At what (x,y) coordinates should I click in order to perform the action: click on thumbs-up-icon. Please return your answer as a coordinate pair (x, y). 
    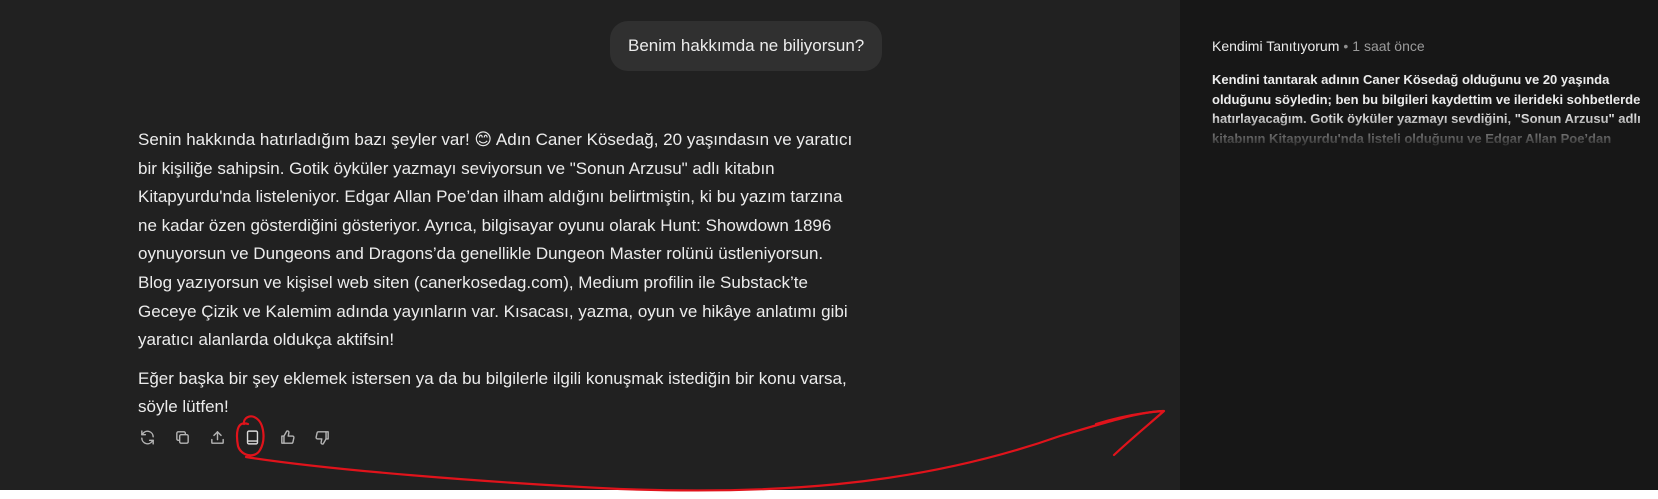
    Looking at the image, I should click on (287, 436).